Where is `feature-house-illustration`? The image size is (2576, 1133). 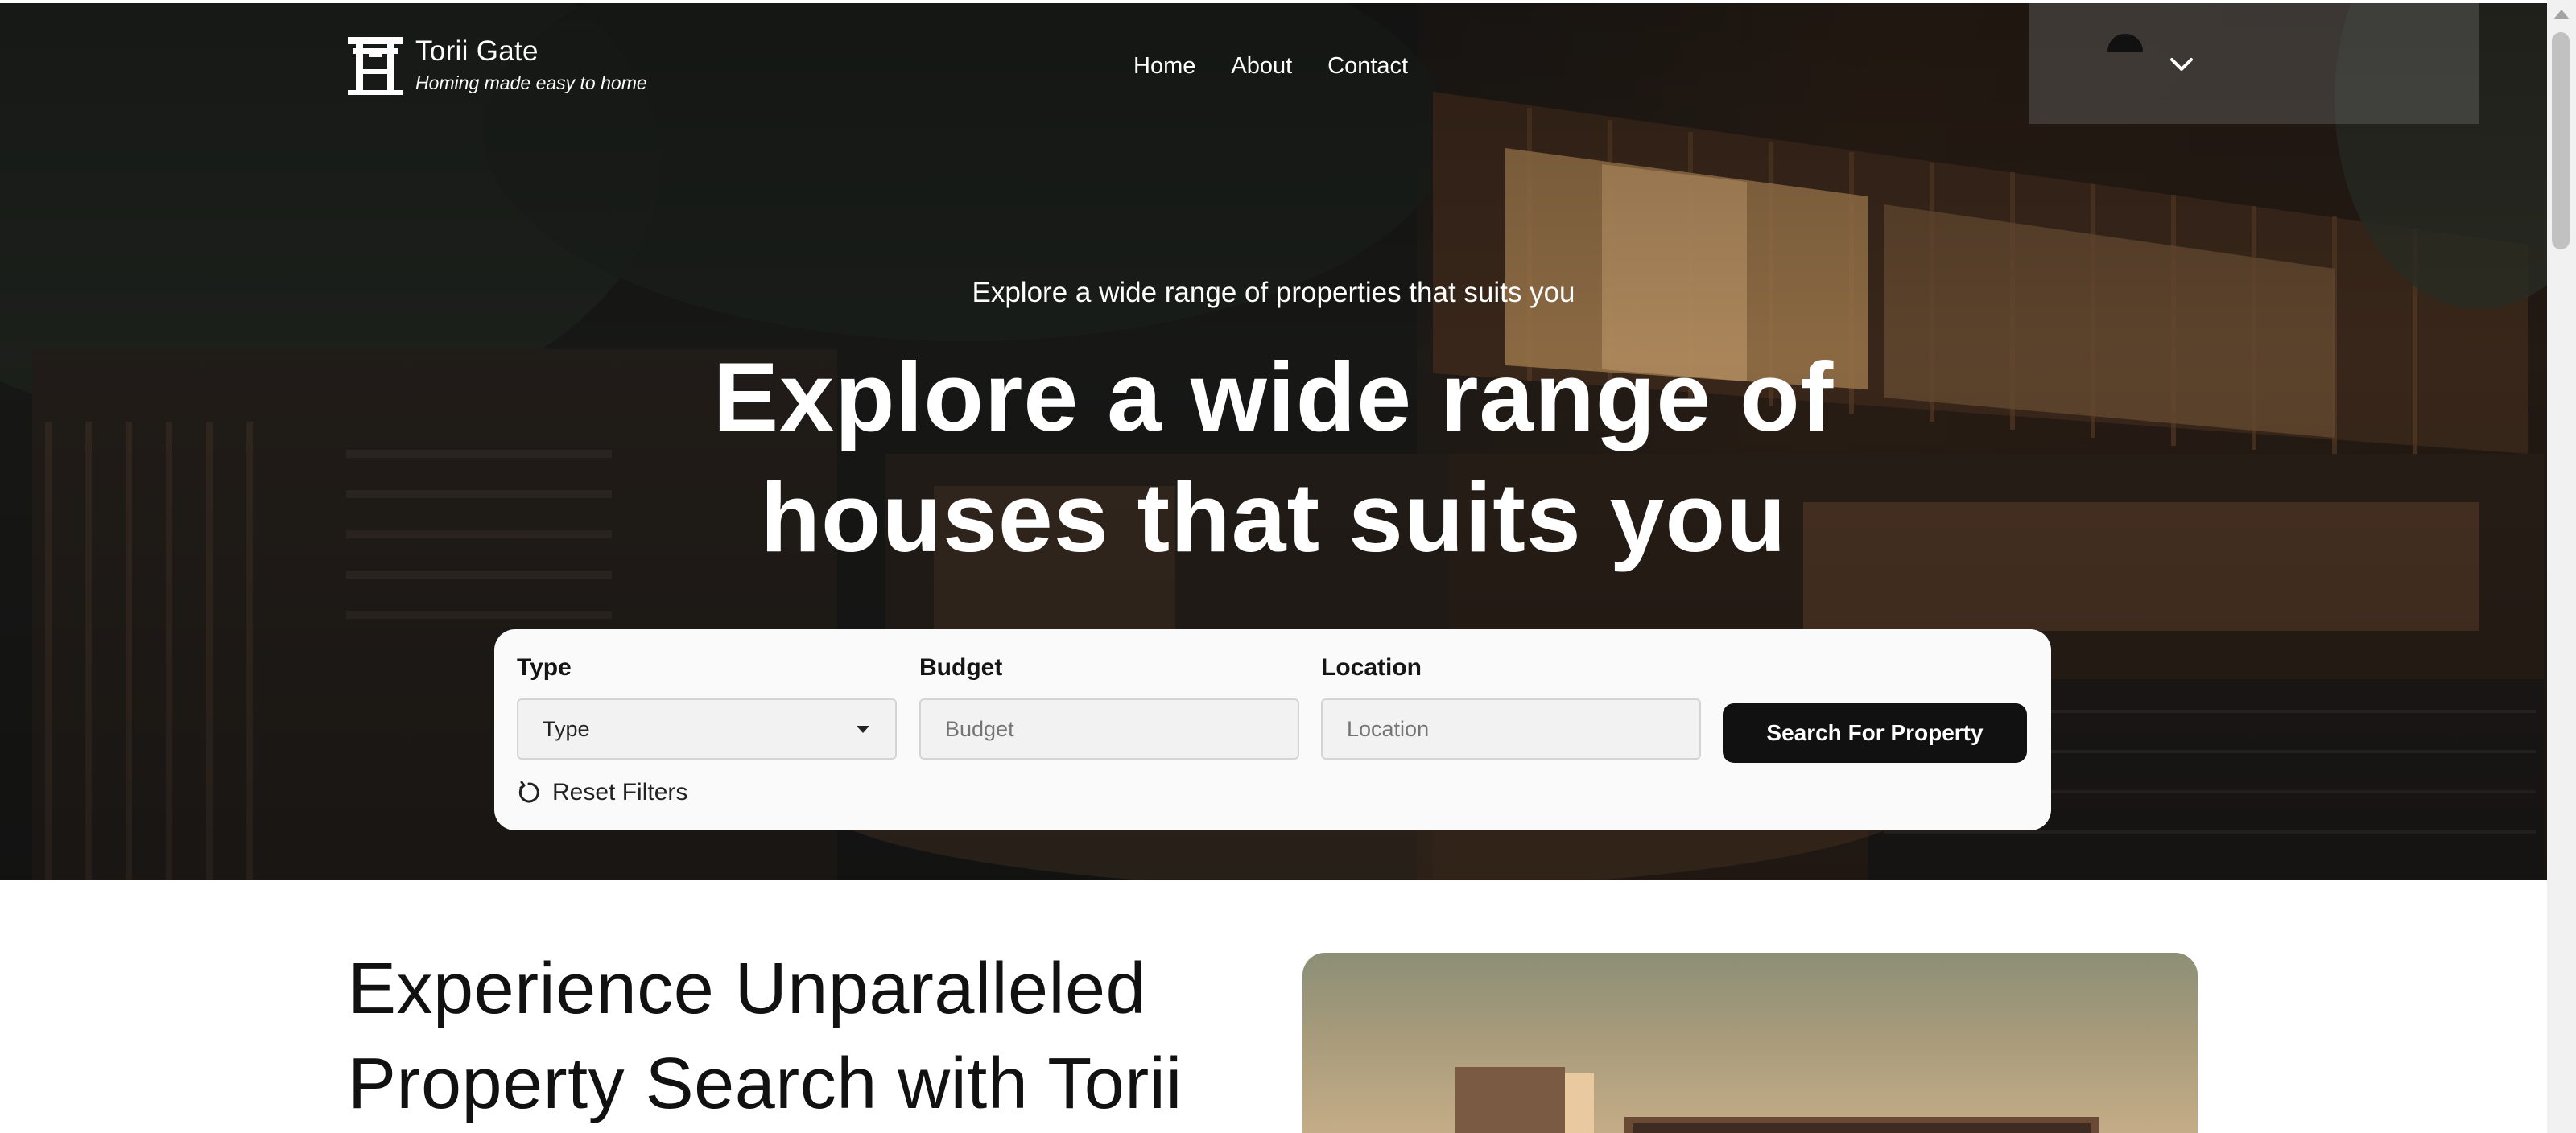 feature-house-illustration is located at coordinates (1777, 1100).